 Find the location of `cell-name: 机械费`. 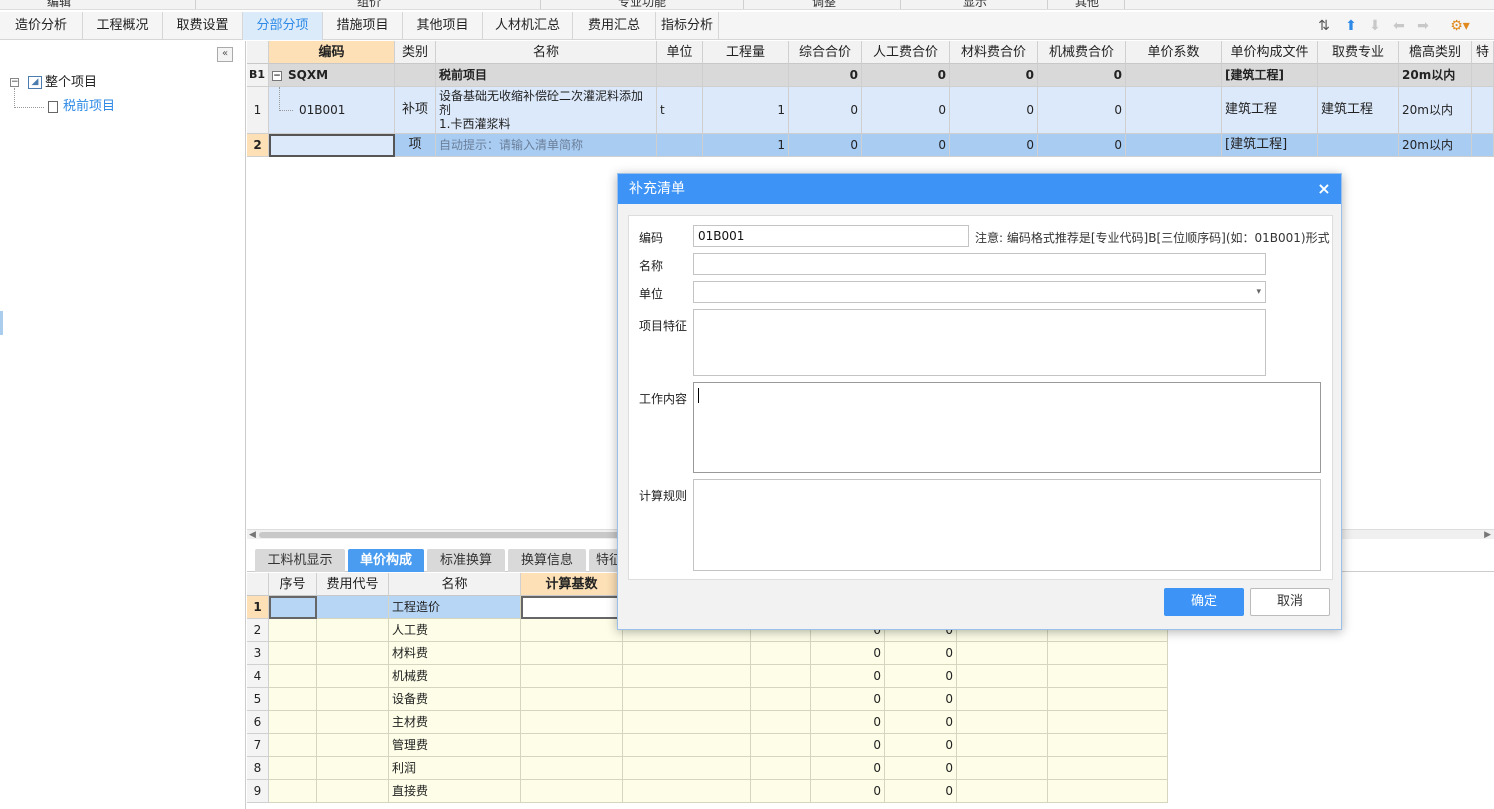

cell-name: 机械费 is located at coordinates (455, 676).